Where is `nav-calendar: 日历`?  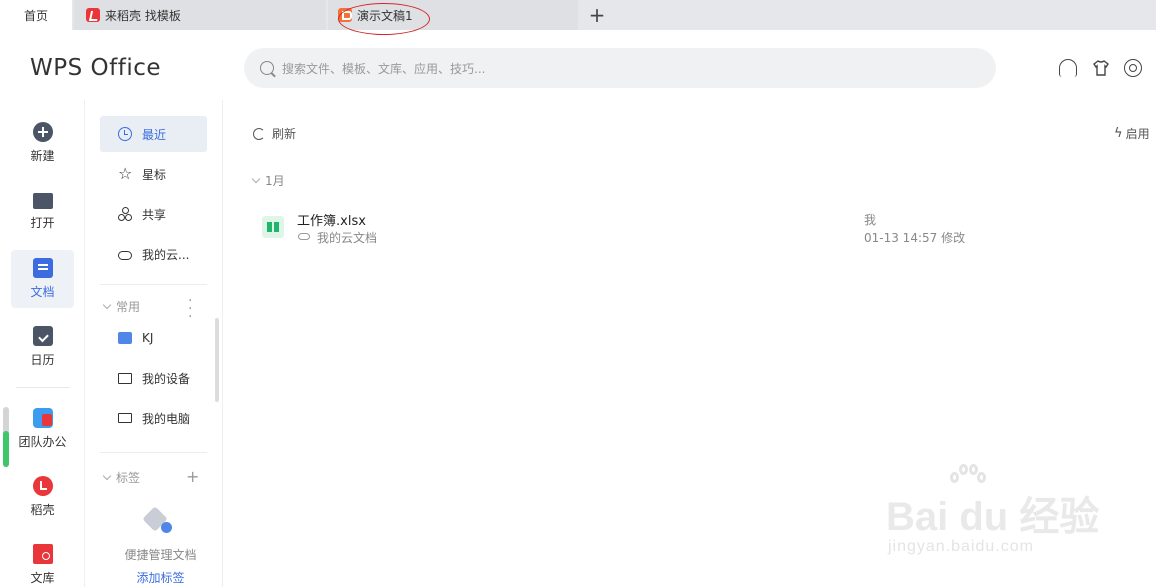 nav-calendar: 日历 is located at coordinates (42, 347).